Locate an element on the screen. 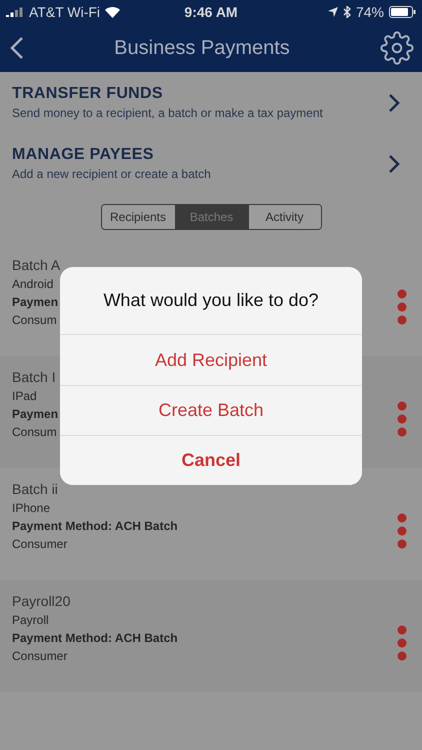 Image resolution: width=422 pixels, height=750 pixels. batch-name: Payroll20 is located at coordinates (42, 601).